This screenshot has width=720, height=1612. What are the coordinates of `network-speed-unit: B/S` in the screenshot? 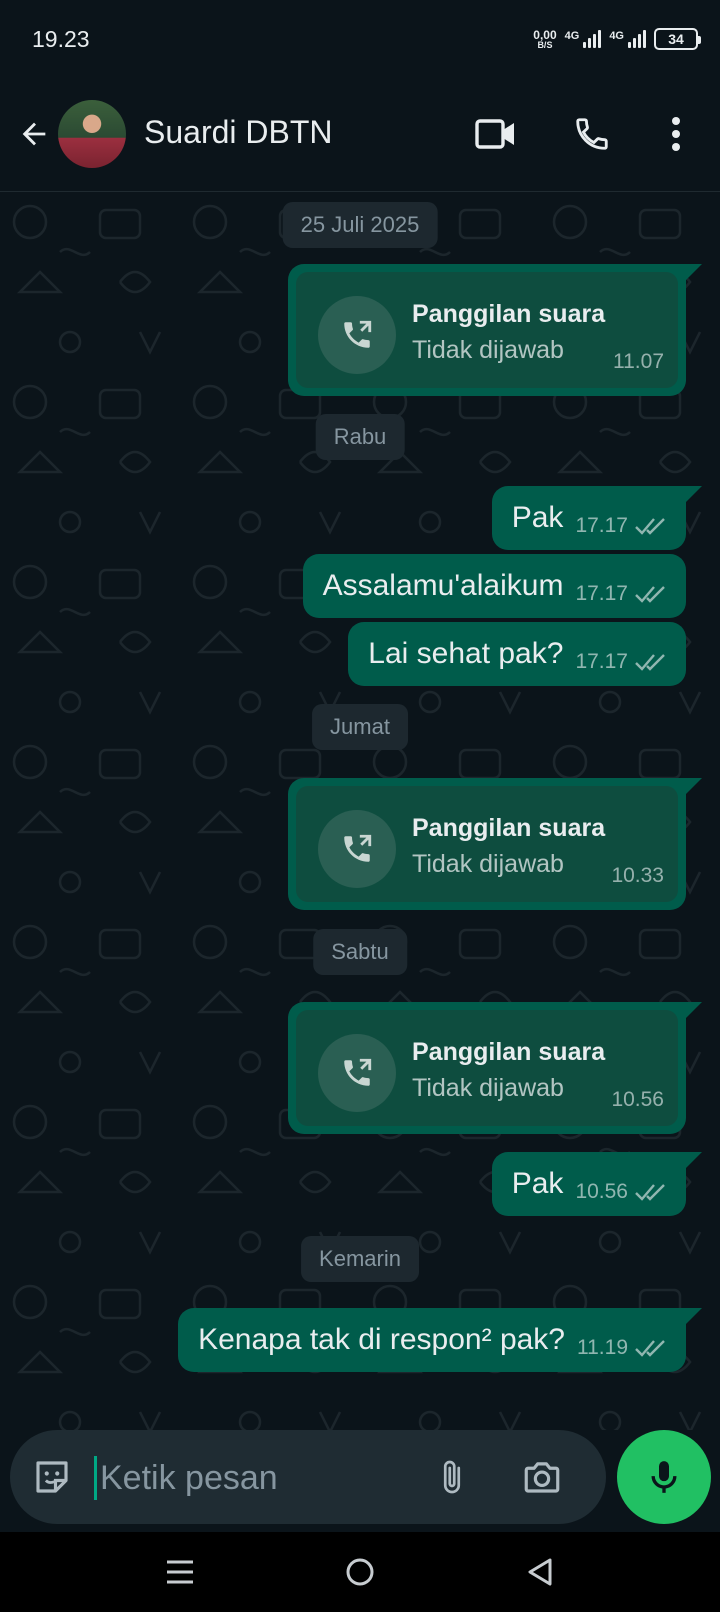 It's located at (545, 44).